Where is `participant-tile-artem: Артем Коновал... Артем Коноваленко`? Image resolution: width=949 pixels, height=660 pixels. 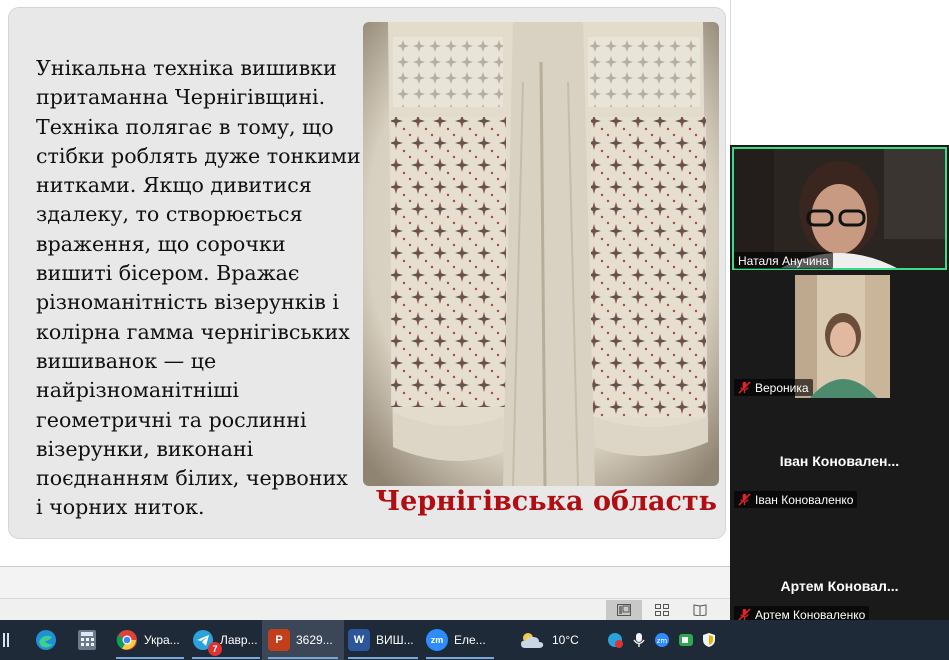 participant-tile-artem: Артем Коновал... Артем Коноваленко is located at coordinates (839, 573).